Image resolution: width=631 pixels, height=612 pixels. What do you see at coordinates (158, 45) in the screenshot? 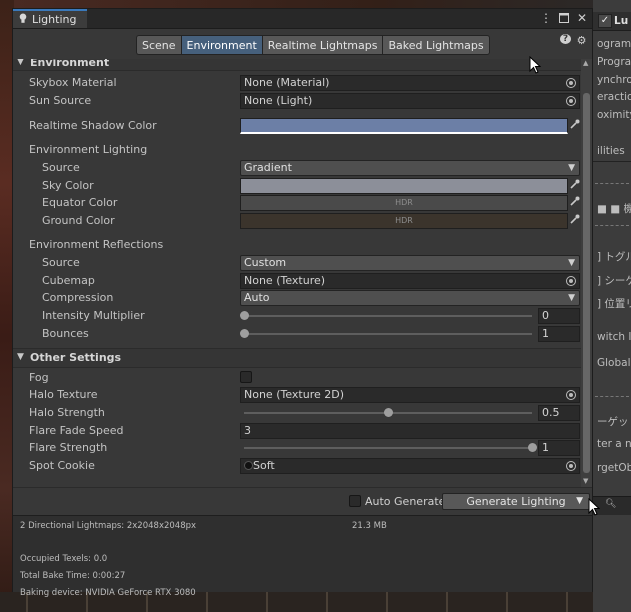
I see `tab-scene: Scene` at bounding box center [158, 45].